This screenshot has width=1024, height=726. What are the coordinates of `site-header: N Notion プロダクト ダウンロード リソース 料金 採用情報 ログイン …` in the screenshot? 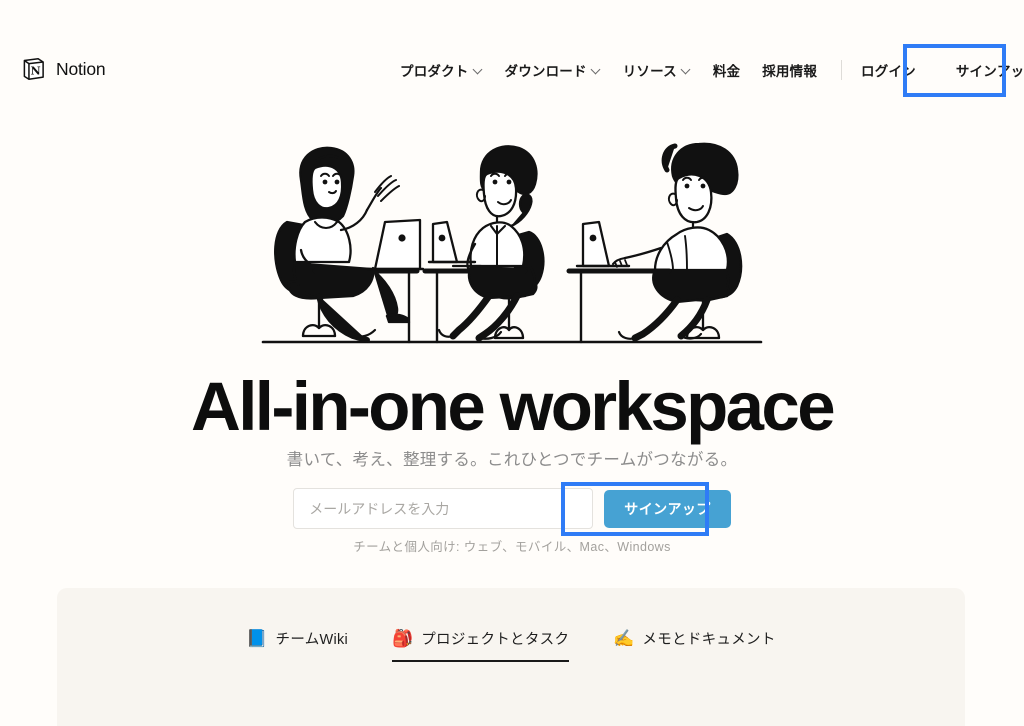 It's located at (512, 52).